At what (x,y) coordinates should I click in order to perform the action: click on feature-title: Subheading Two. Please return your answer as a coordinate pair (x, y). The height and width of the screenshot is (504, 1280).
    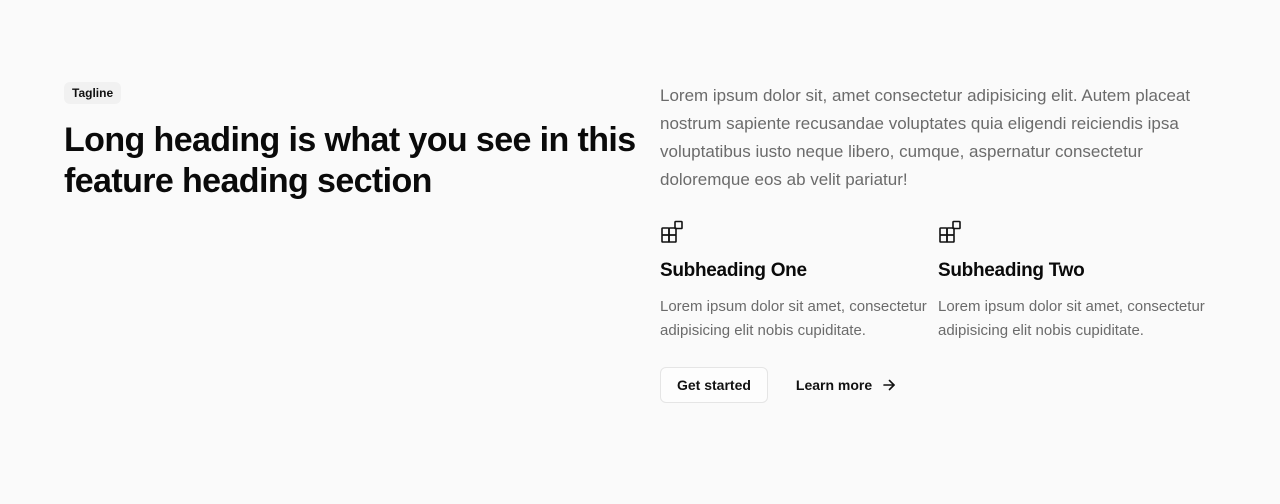
    Looking at the image, I should click on (1011, 270).